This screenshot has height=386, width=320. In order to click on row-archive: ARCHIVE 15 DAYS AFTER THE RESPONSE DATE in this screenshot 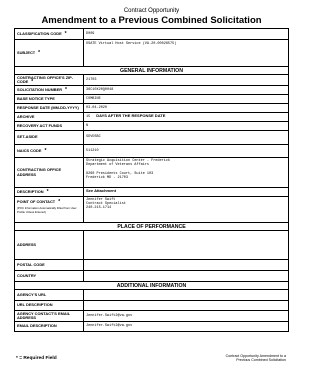, I will do `click(151, 117)`.